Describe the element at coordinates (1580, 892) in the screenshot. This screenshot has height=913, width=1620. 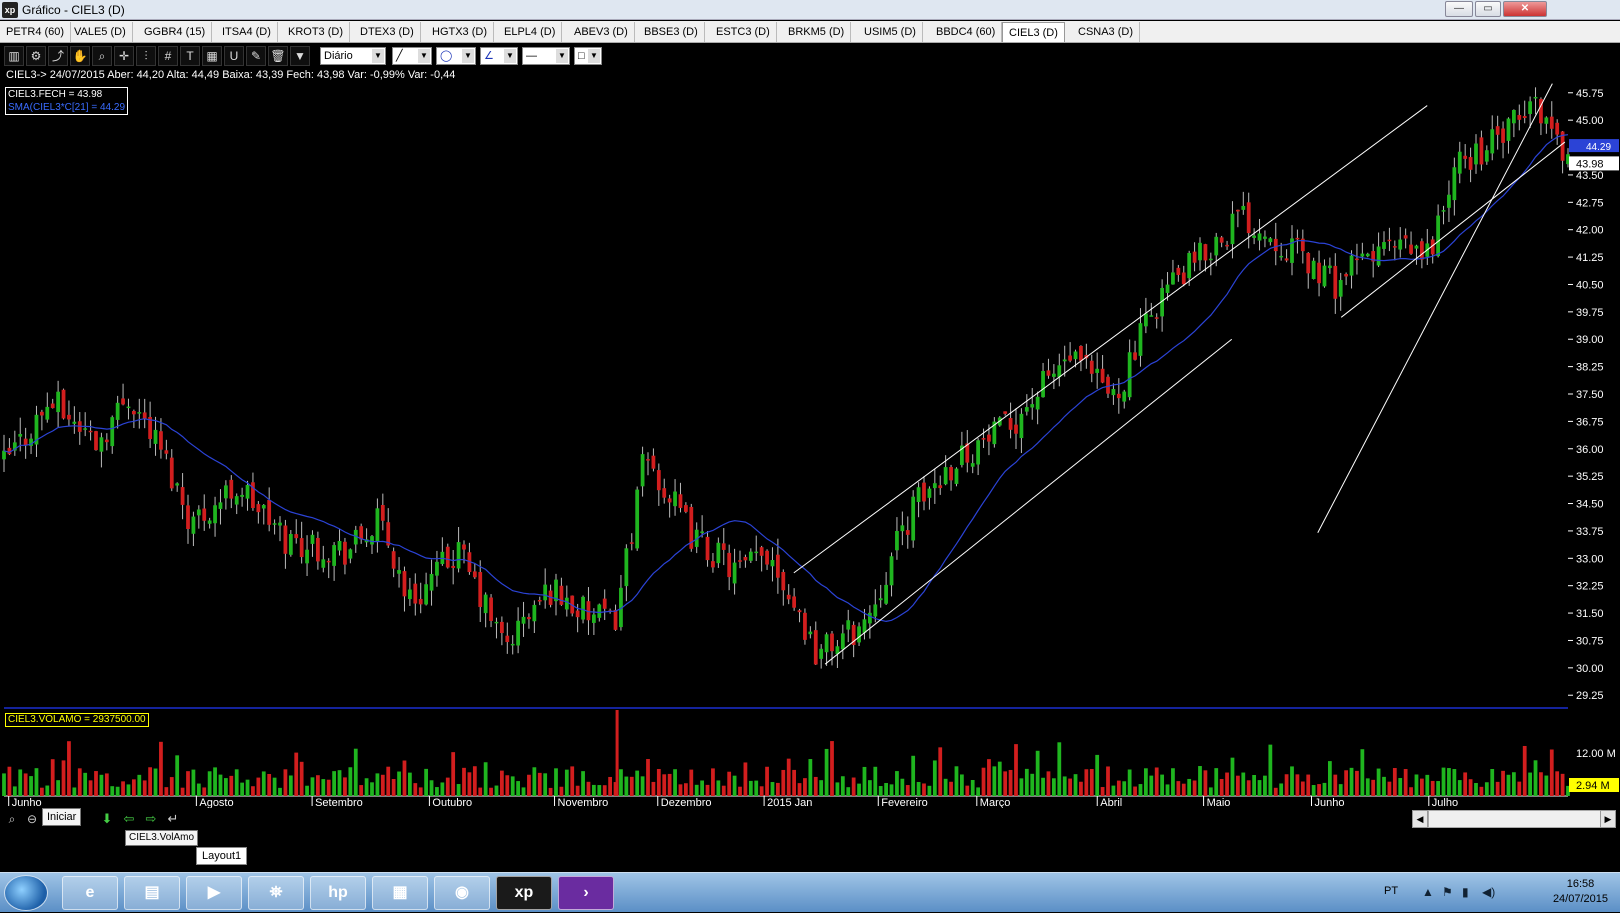
I see `clock: 16:58 24/07/2015` at that location.